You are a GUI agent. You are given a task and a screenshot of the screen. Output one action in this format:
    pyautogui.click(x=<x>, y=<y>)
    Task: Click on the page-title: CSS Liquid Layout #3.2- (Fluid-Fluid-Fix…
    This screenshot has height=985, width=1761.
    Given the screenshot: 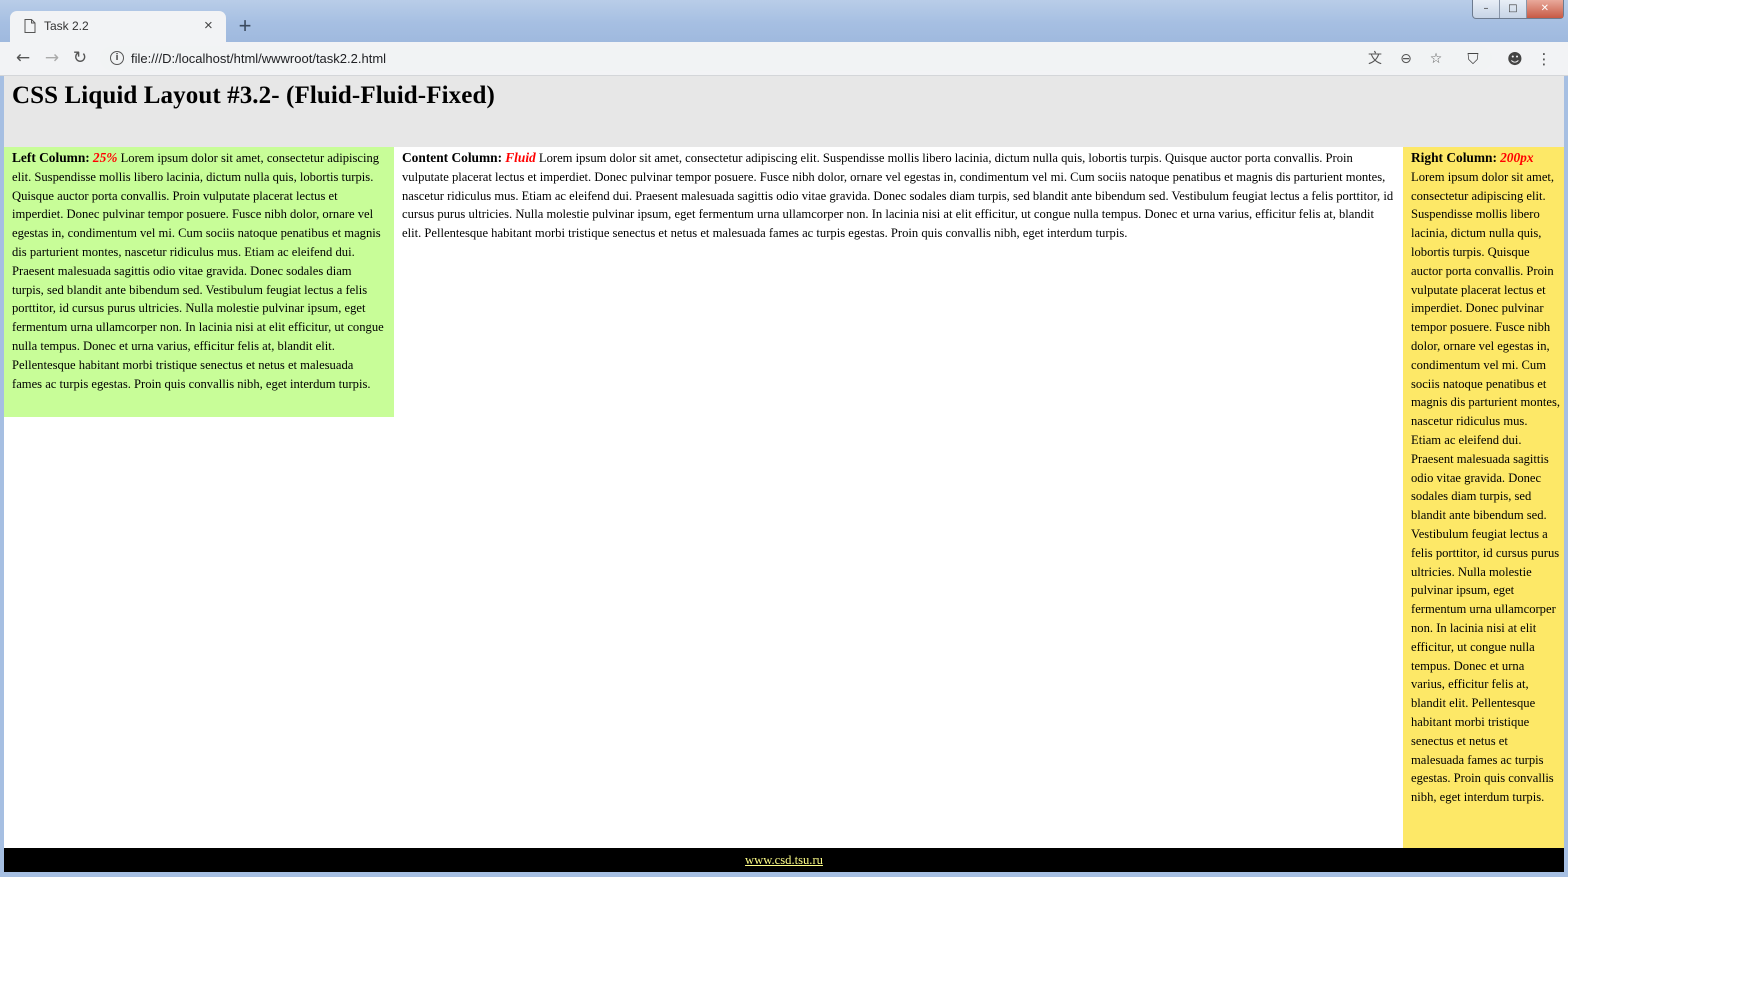 What is the action you would take?
    pyautogui.click(x=253, y=95)
    